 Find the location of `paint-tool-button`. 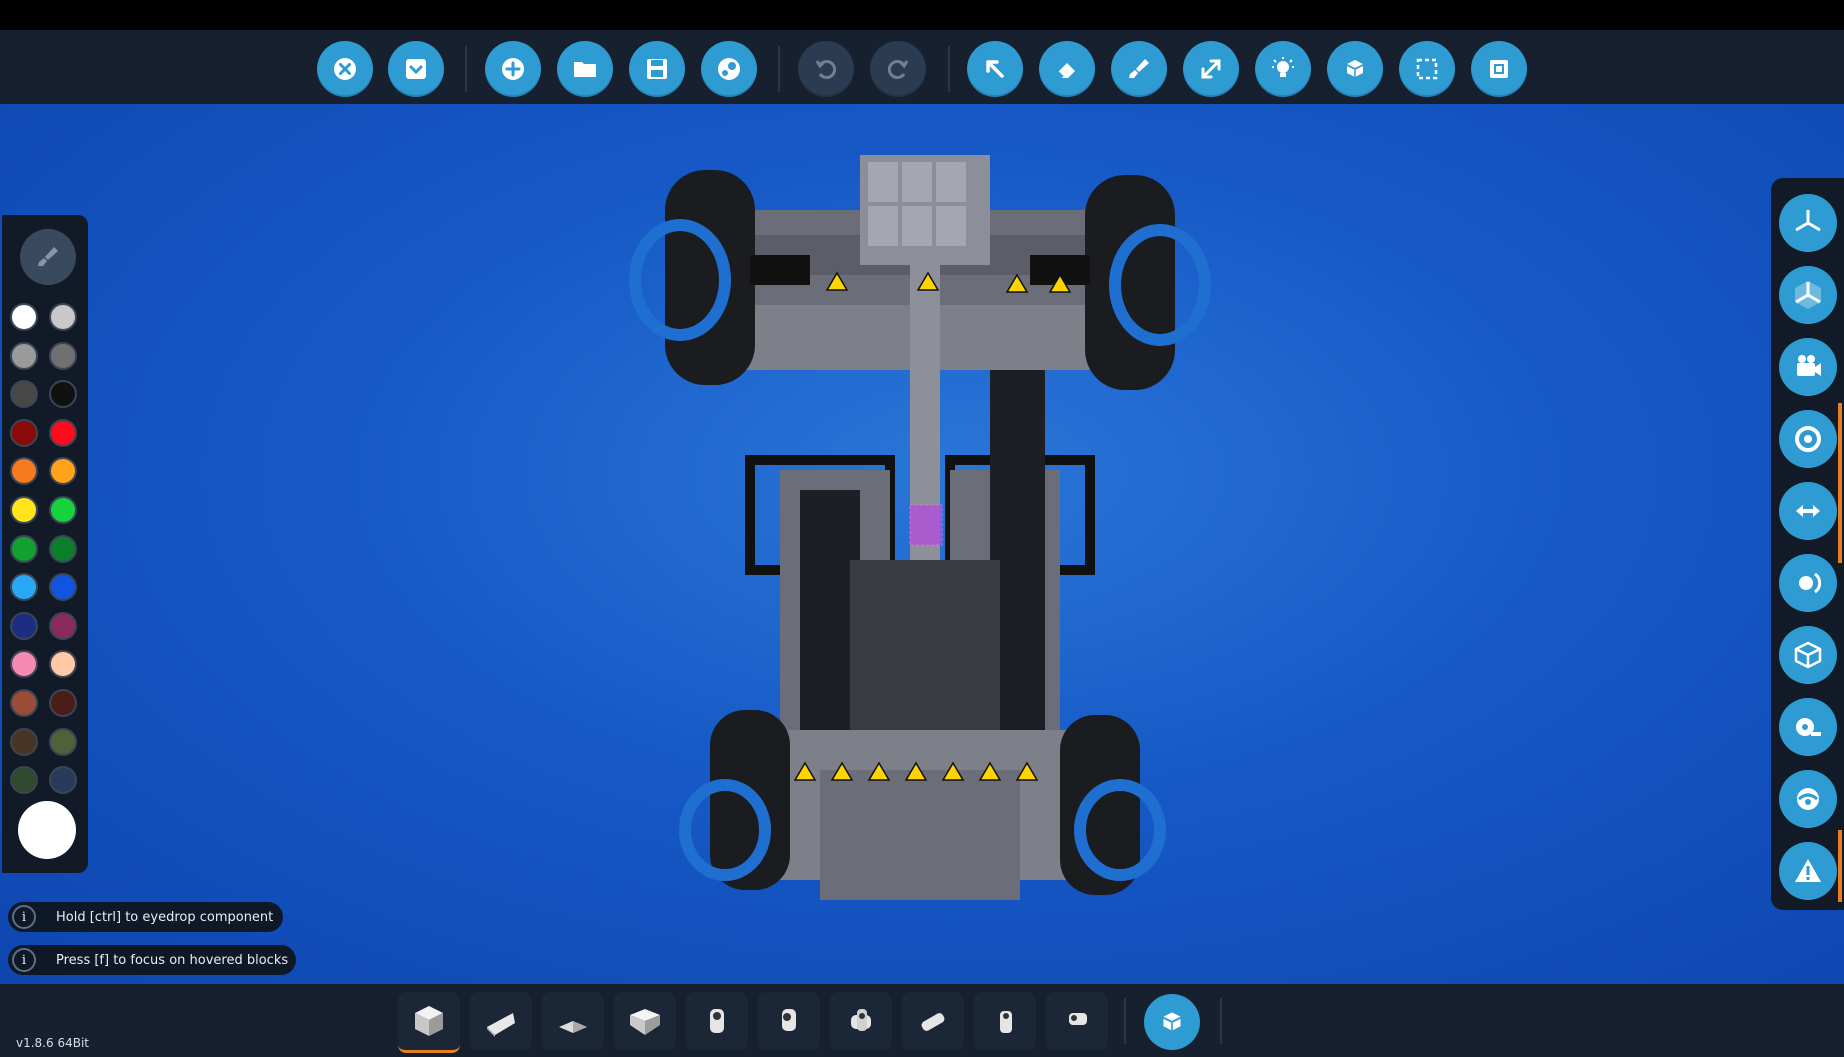

paint-tool-button is located at coordinates (1139, 69).